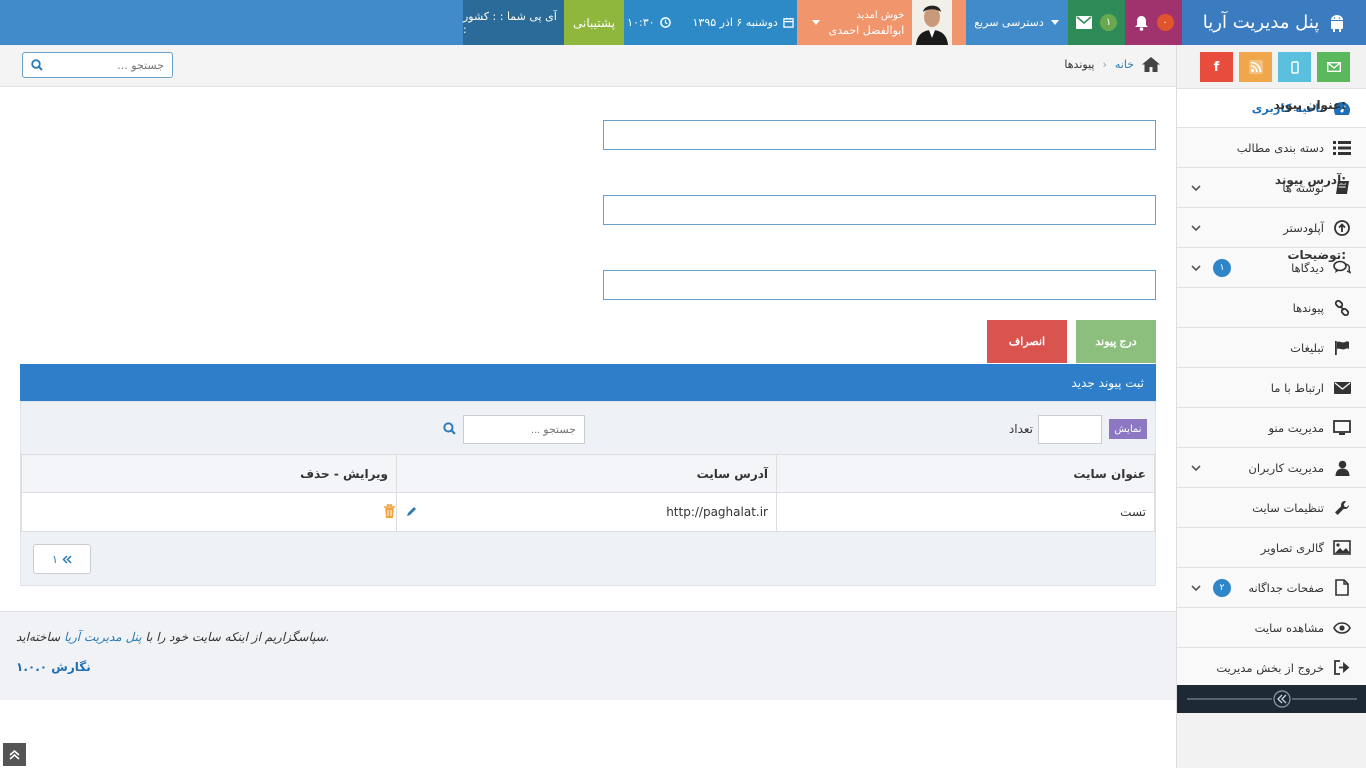 The width and height of the screenshot is (1366, 768). I want to click on sidebar-item-menus: مدیریت منو, so click(1271, 428).